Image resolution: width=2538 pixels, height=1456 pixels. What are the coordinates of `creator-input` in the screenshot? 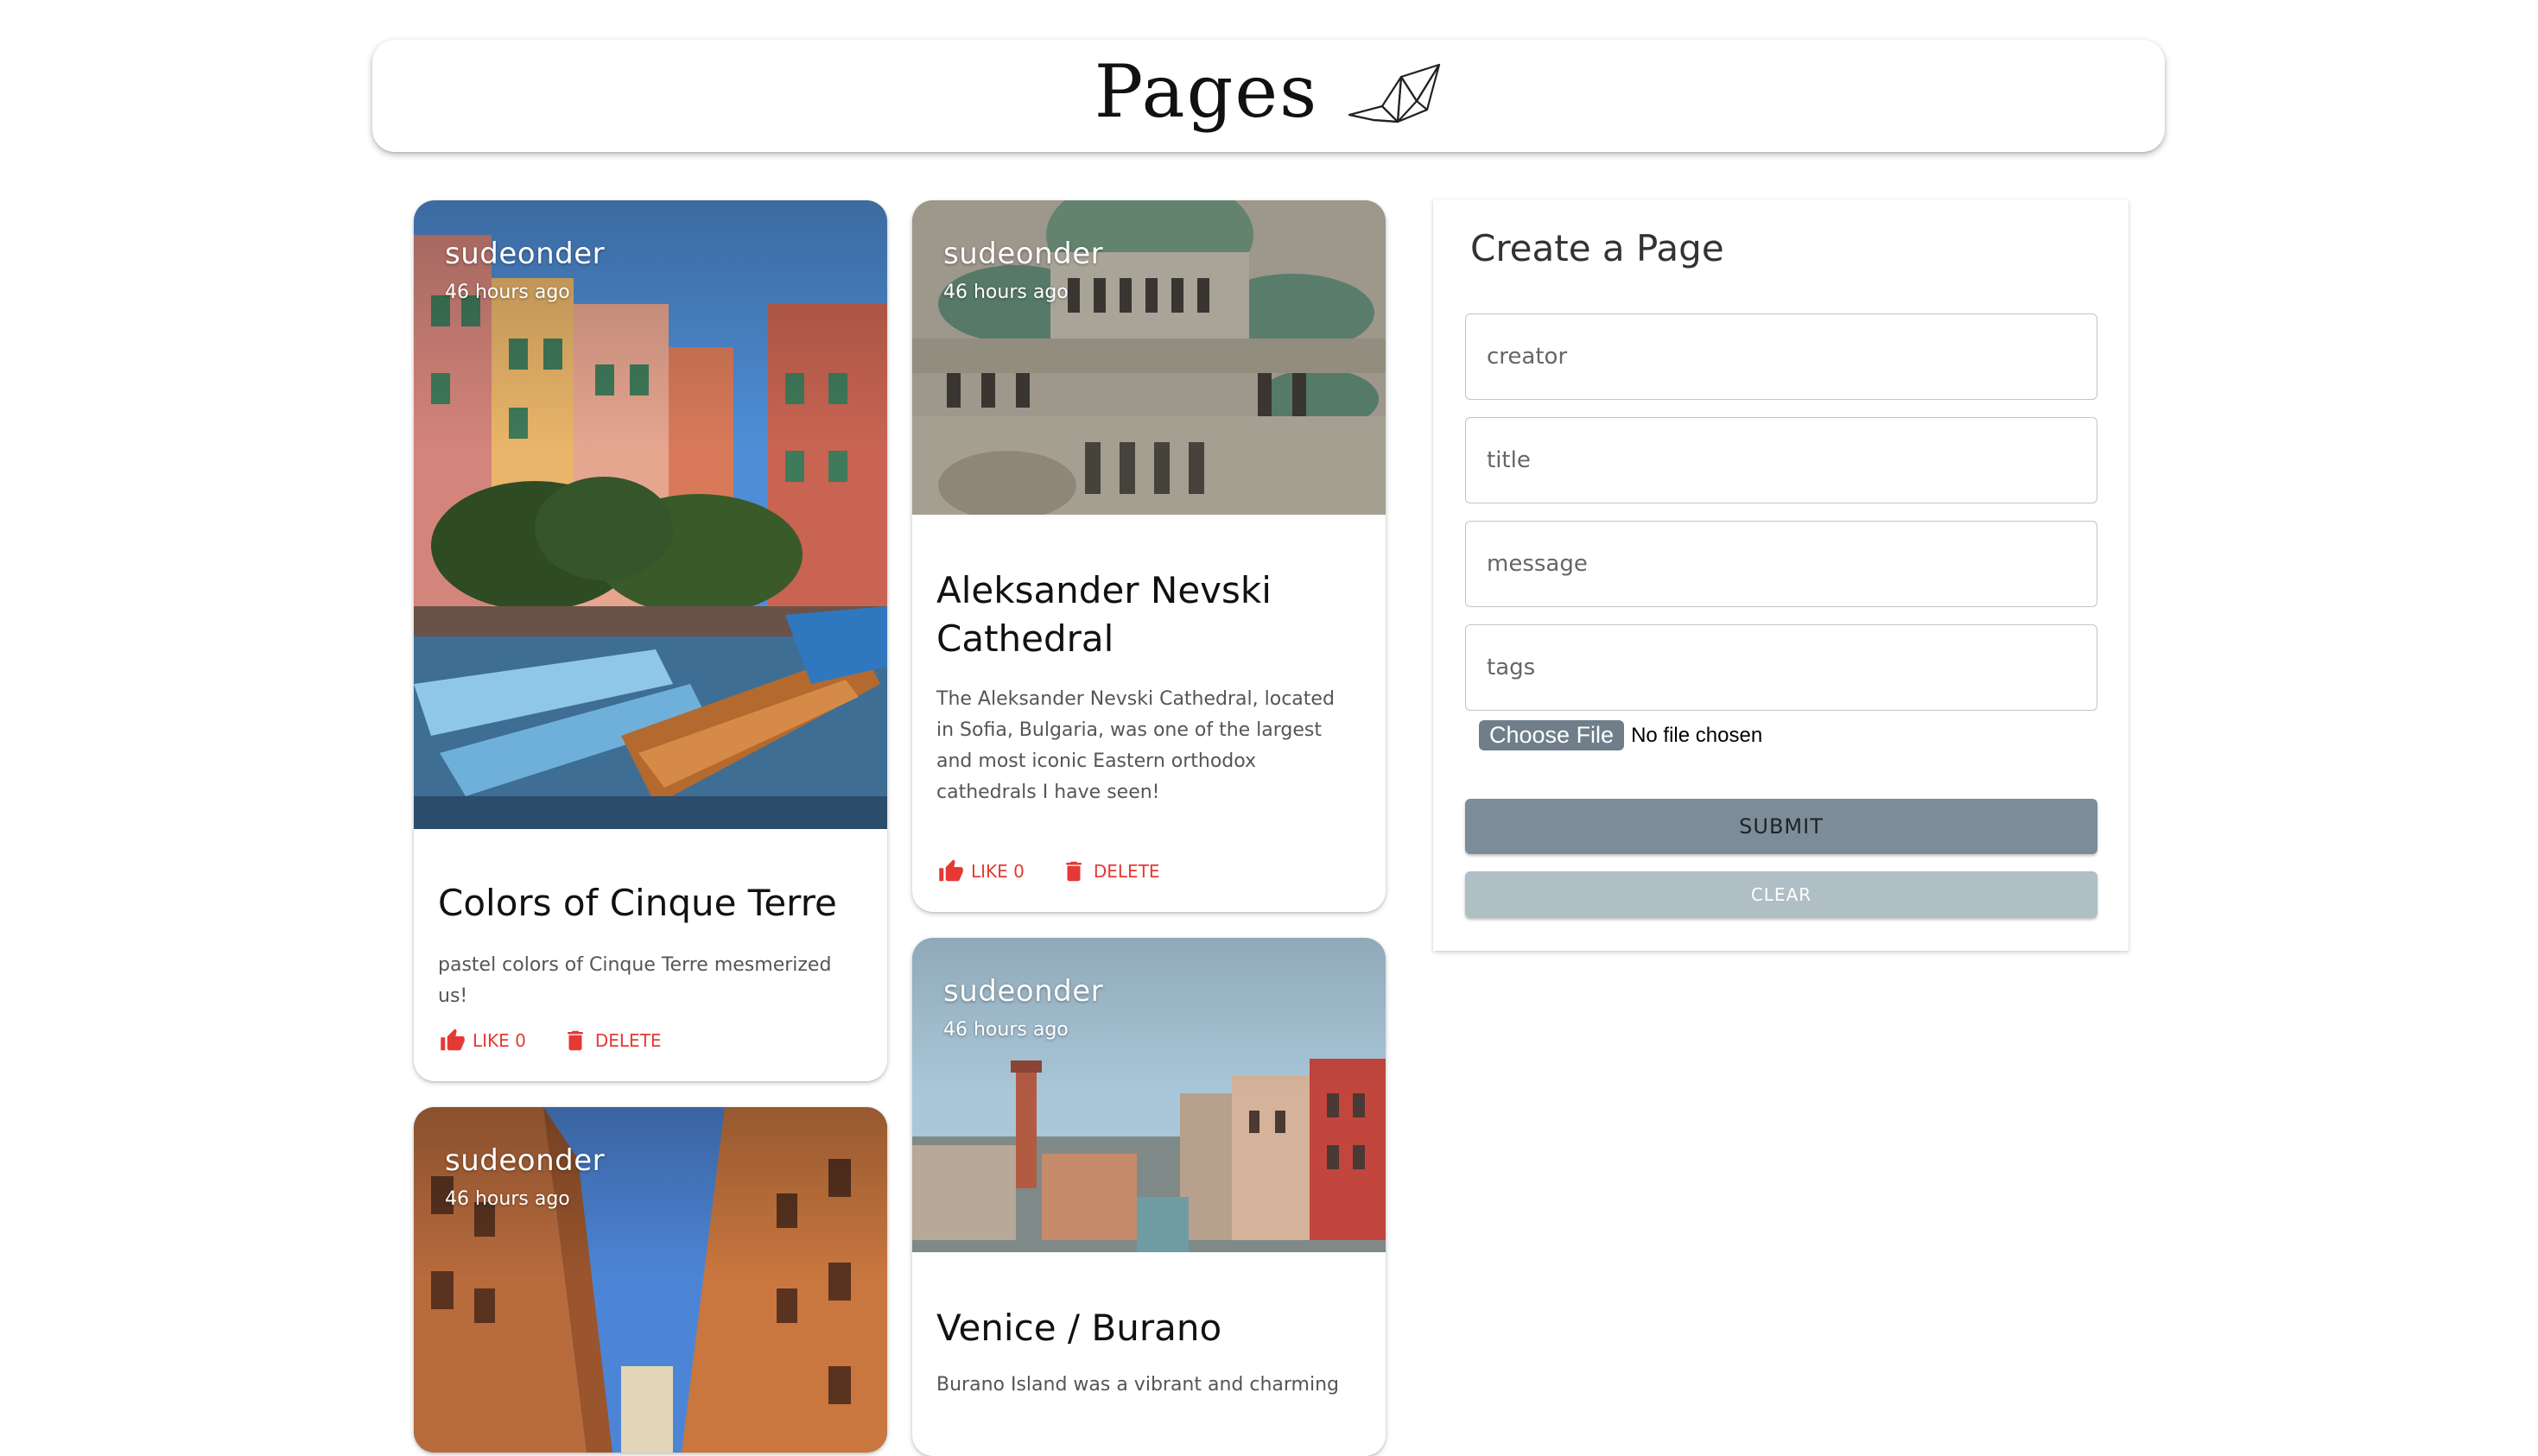 It's located at (1781, 356).